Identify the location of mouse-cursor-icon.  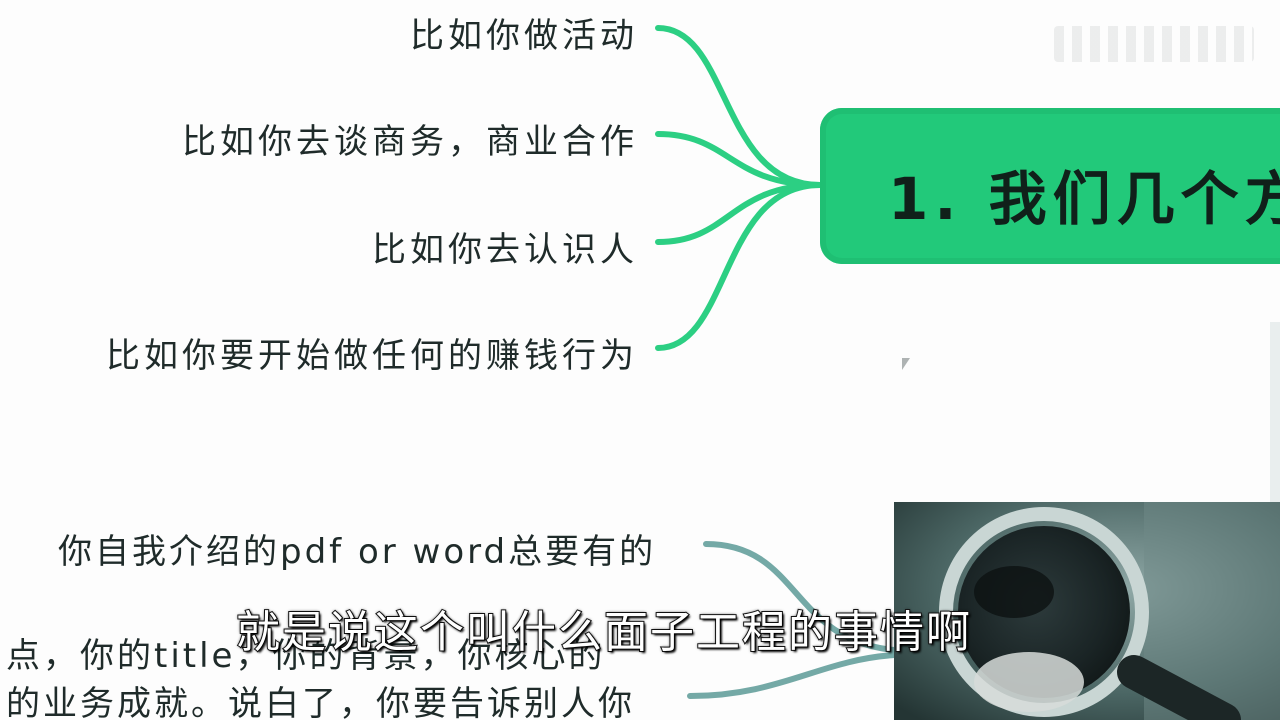
(906, 364).